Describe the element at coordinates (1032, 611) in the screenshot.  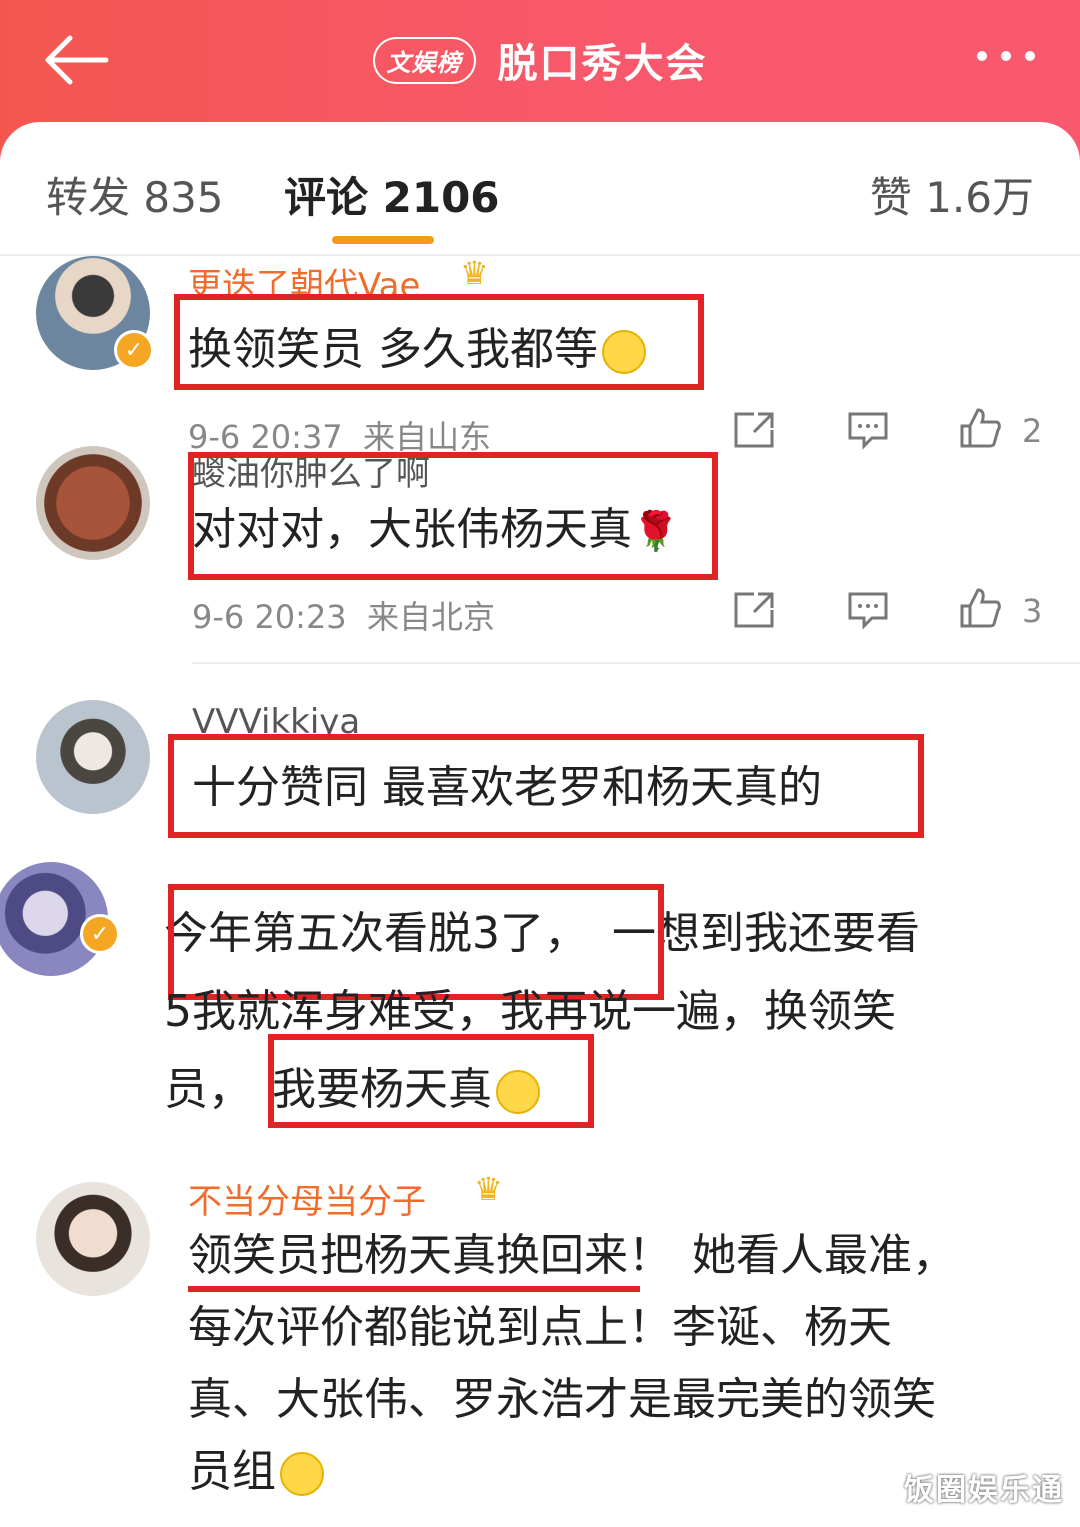
I see `like-count: 3` at that location.